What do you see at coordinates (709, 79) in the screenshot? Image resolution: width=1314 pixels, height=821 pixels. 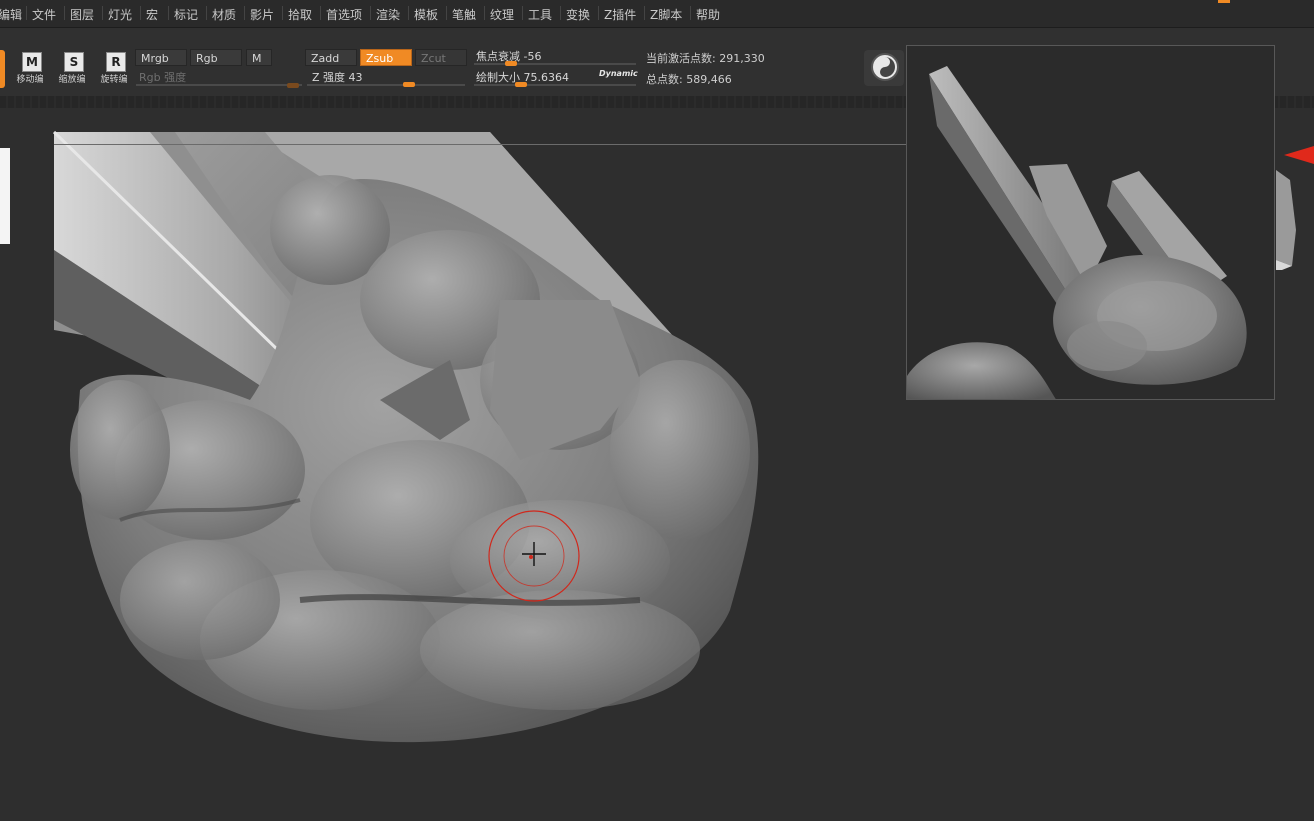 I see `total-points-value: 589,466` at bounding box center [709, 79].